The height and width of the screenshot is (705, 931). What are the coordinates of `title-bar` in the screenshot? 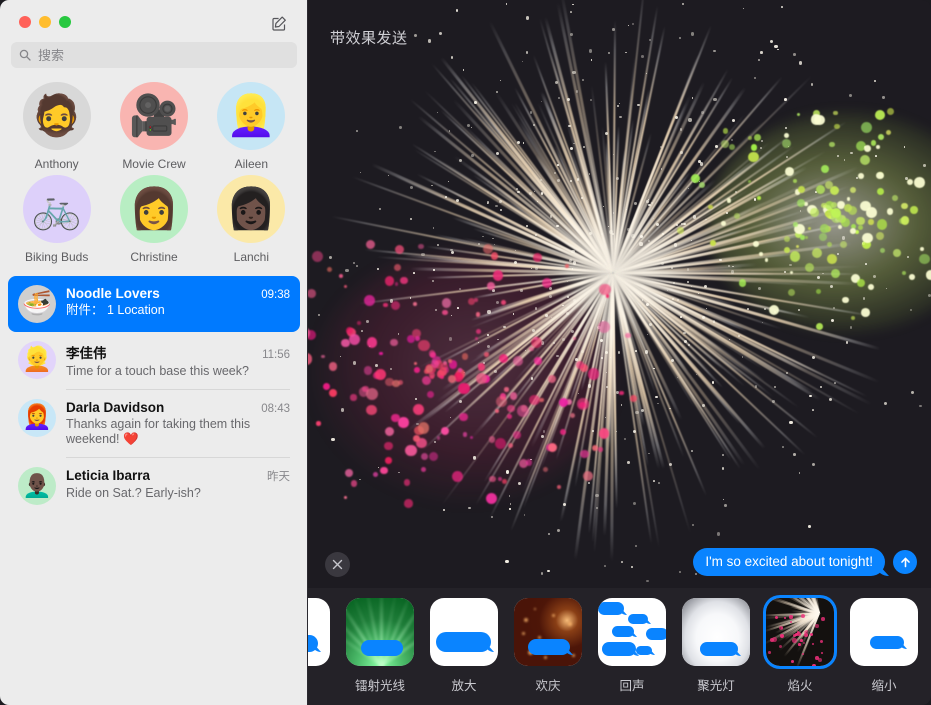 It's located at (154, 21).